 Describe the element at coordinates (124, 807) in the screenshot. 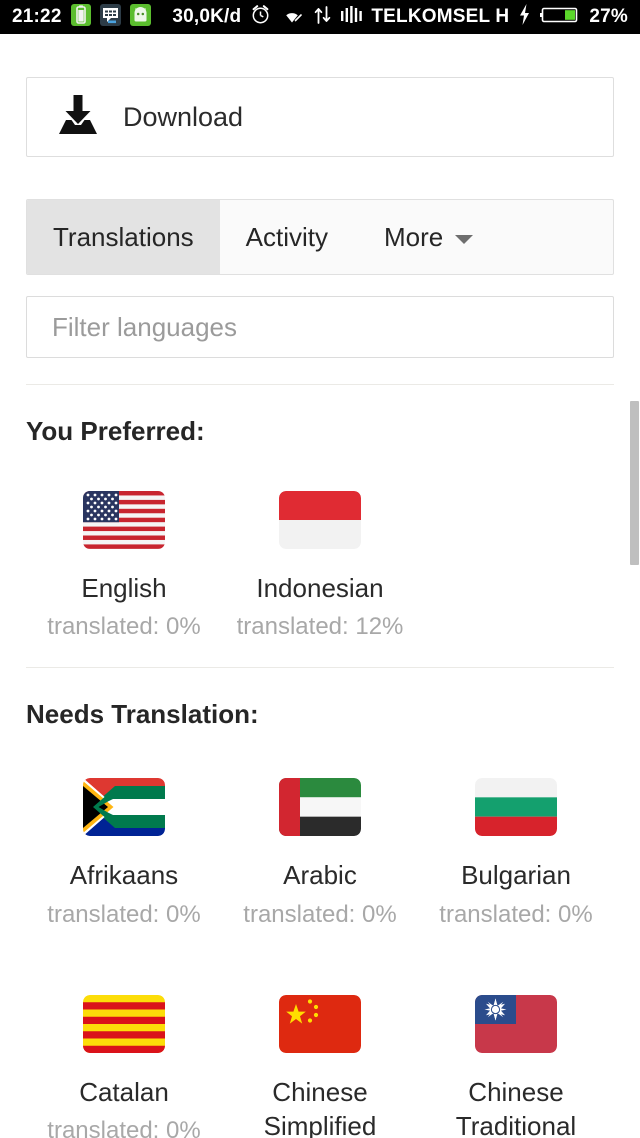

I see `flag-za-icon` at that location.